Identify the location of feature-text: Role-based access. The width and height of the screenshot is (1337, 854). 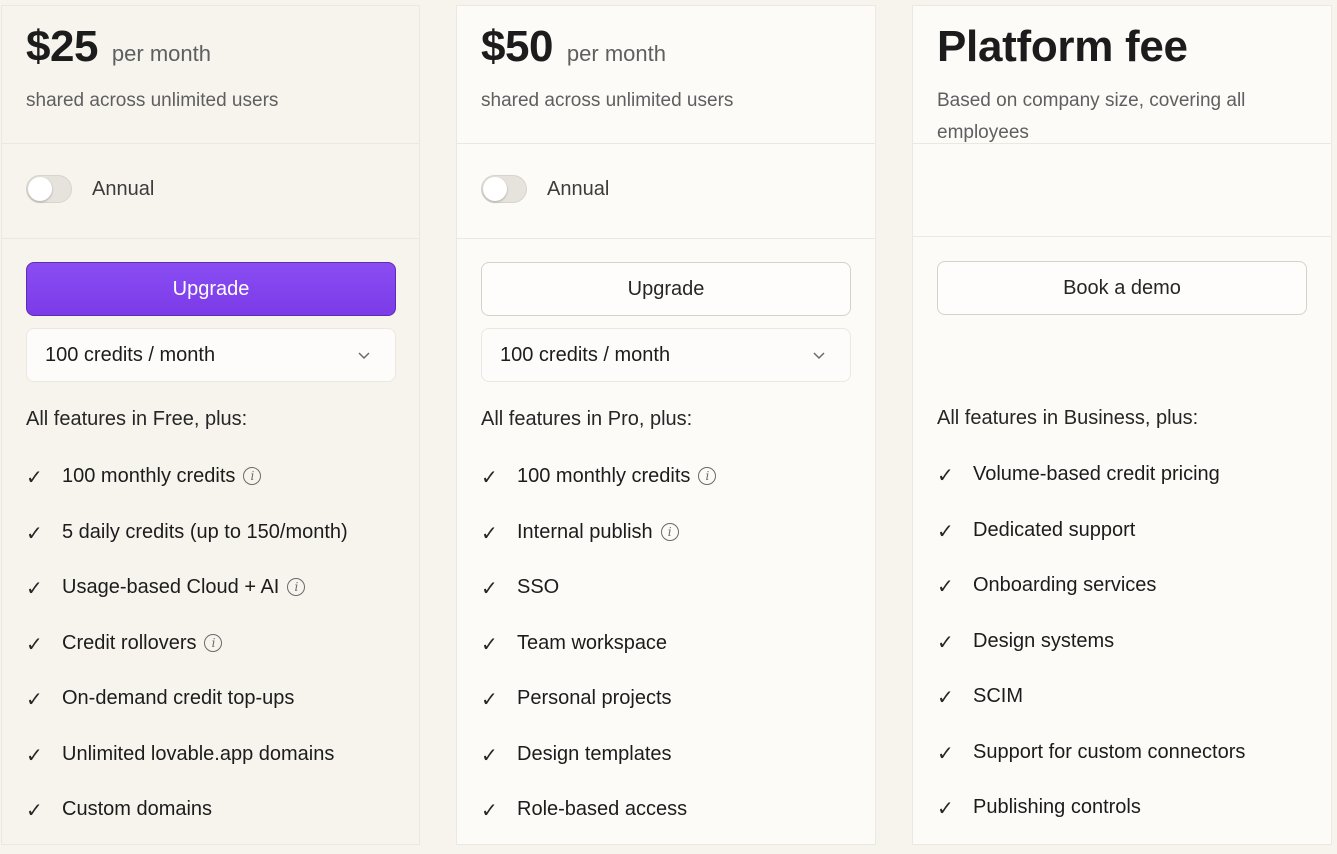
(602, 809).